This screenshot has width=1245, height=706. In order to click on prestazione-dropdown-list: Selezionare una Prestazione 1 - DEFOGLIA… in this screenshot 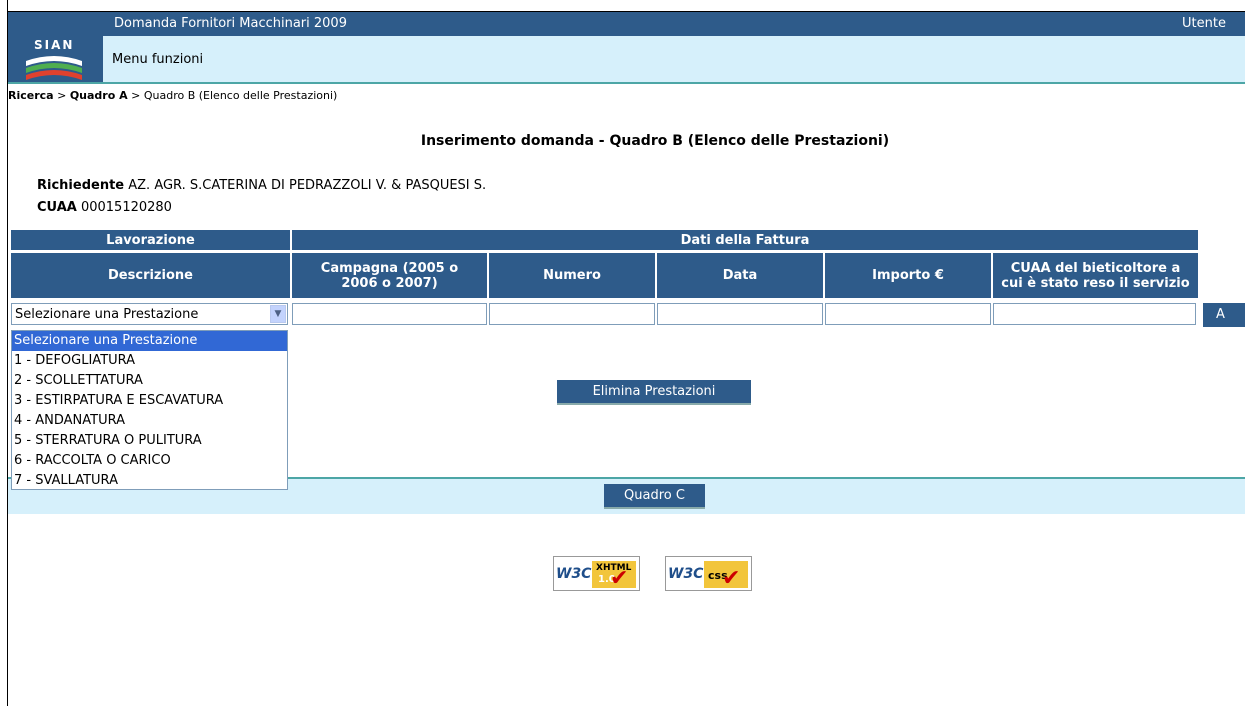, I will do `click(149, 410)`.